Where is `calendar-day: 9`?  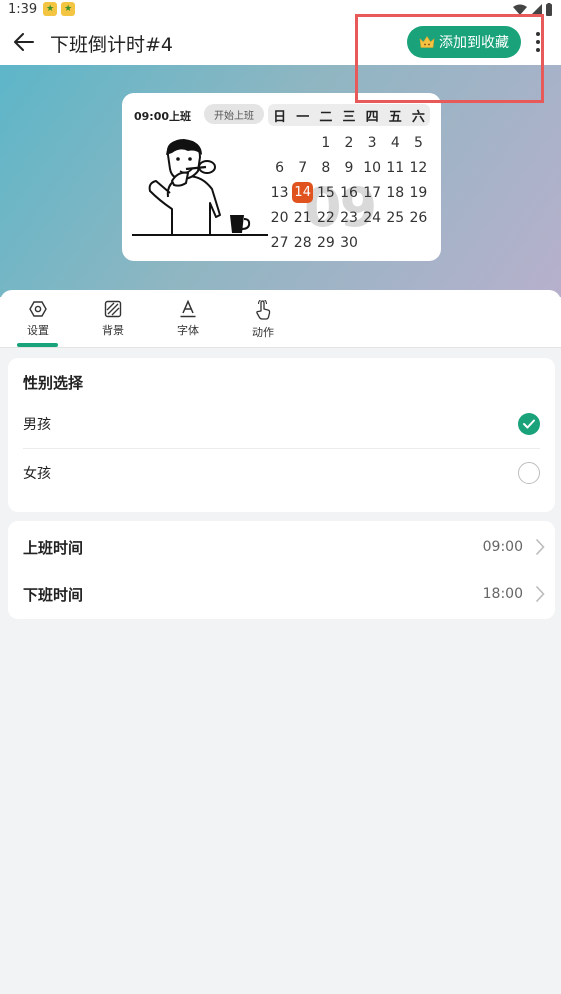 calendar-day: 9 is located at coordinates (348, 168).